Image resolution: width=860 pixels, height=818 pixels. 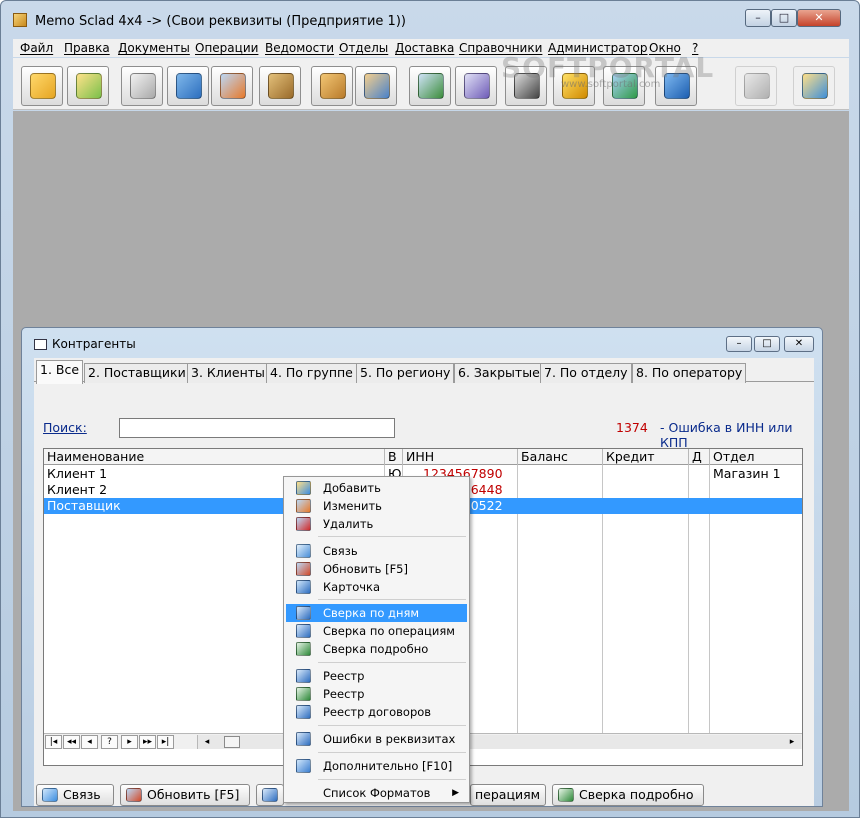 What do you see at coordinates (363, 48) in the screenshot?
I see `menu-departments: Отделы` at bounding box center [363, 48].